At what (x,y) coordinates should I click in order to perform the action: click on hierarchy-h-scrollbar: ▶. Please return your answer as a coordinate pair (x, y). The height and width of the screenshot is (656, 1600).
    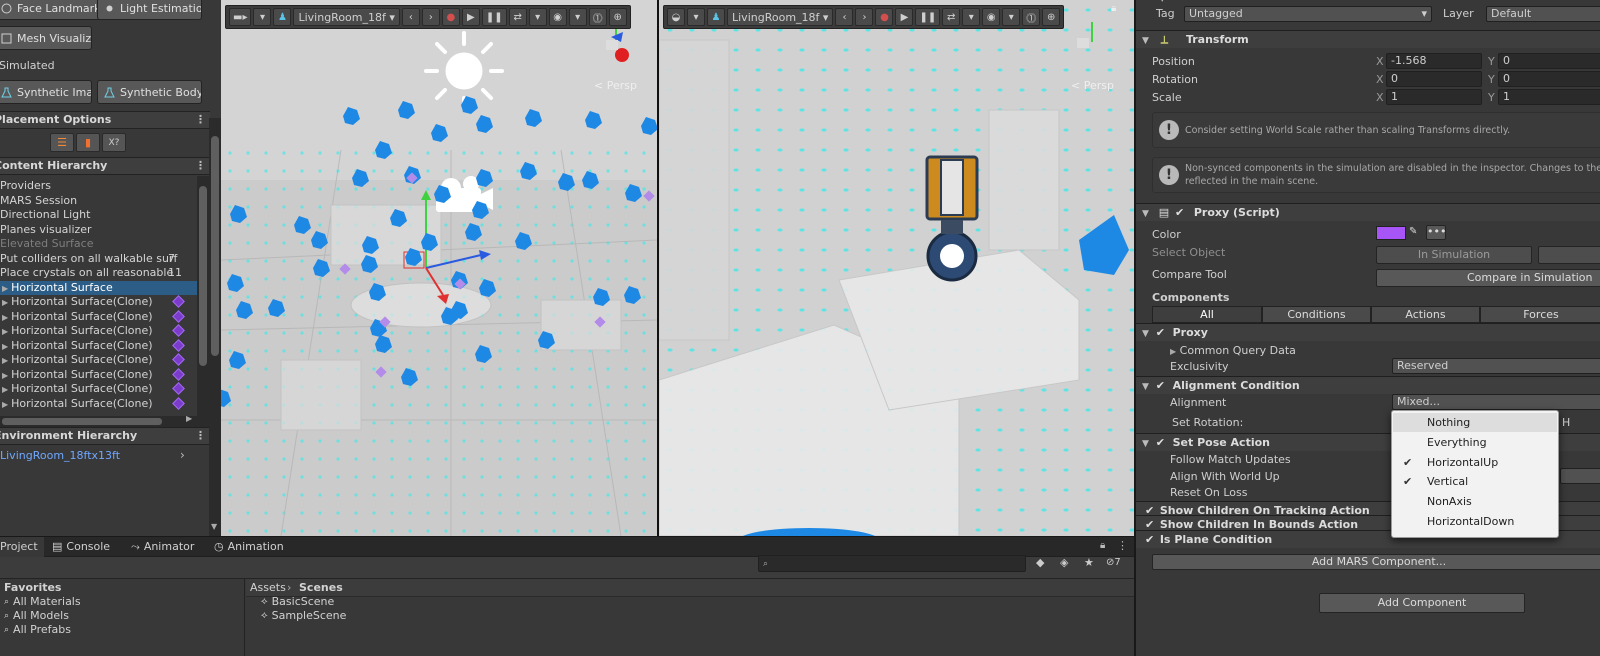
    Looking at the image, I should click on (105, 420).